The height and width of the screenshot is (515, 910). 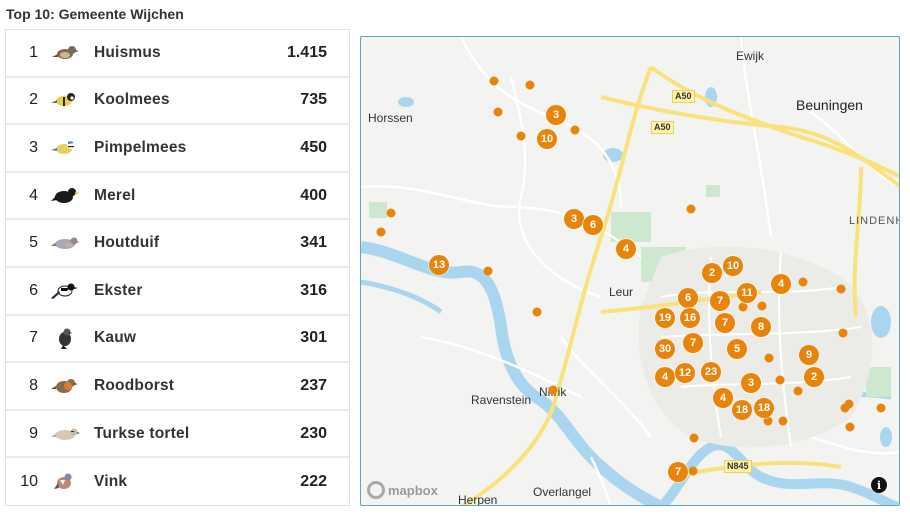 I want to click on cluster-marker: 11, so click(x=747, y=293).